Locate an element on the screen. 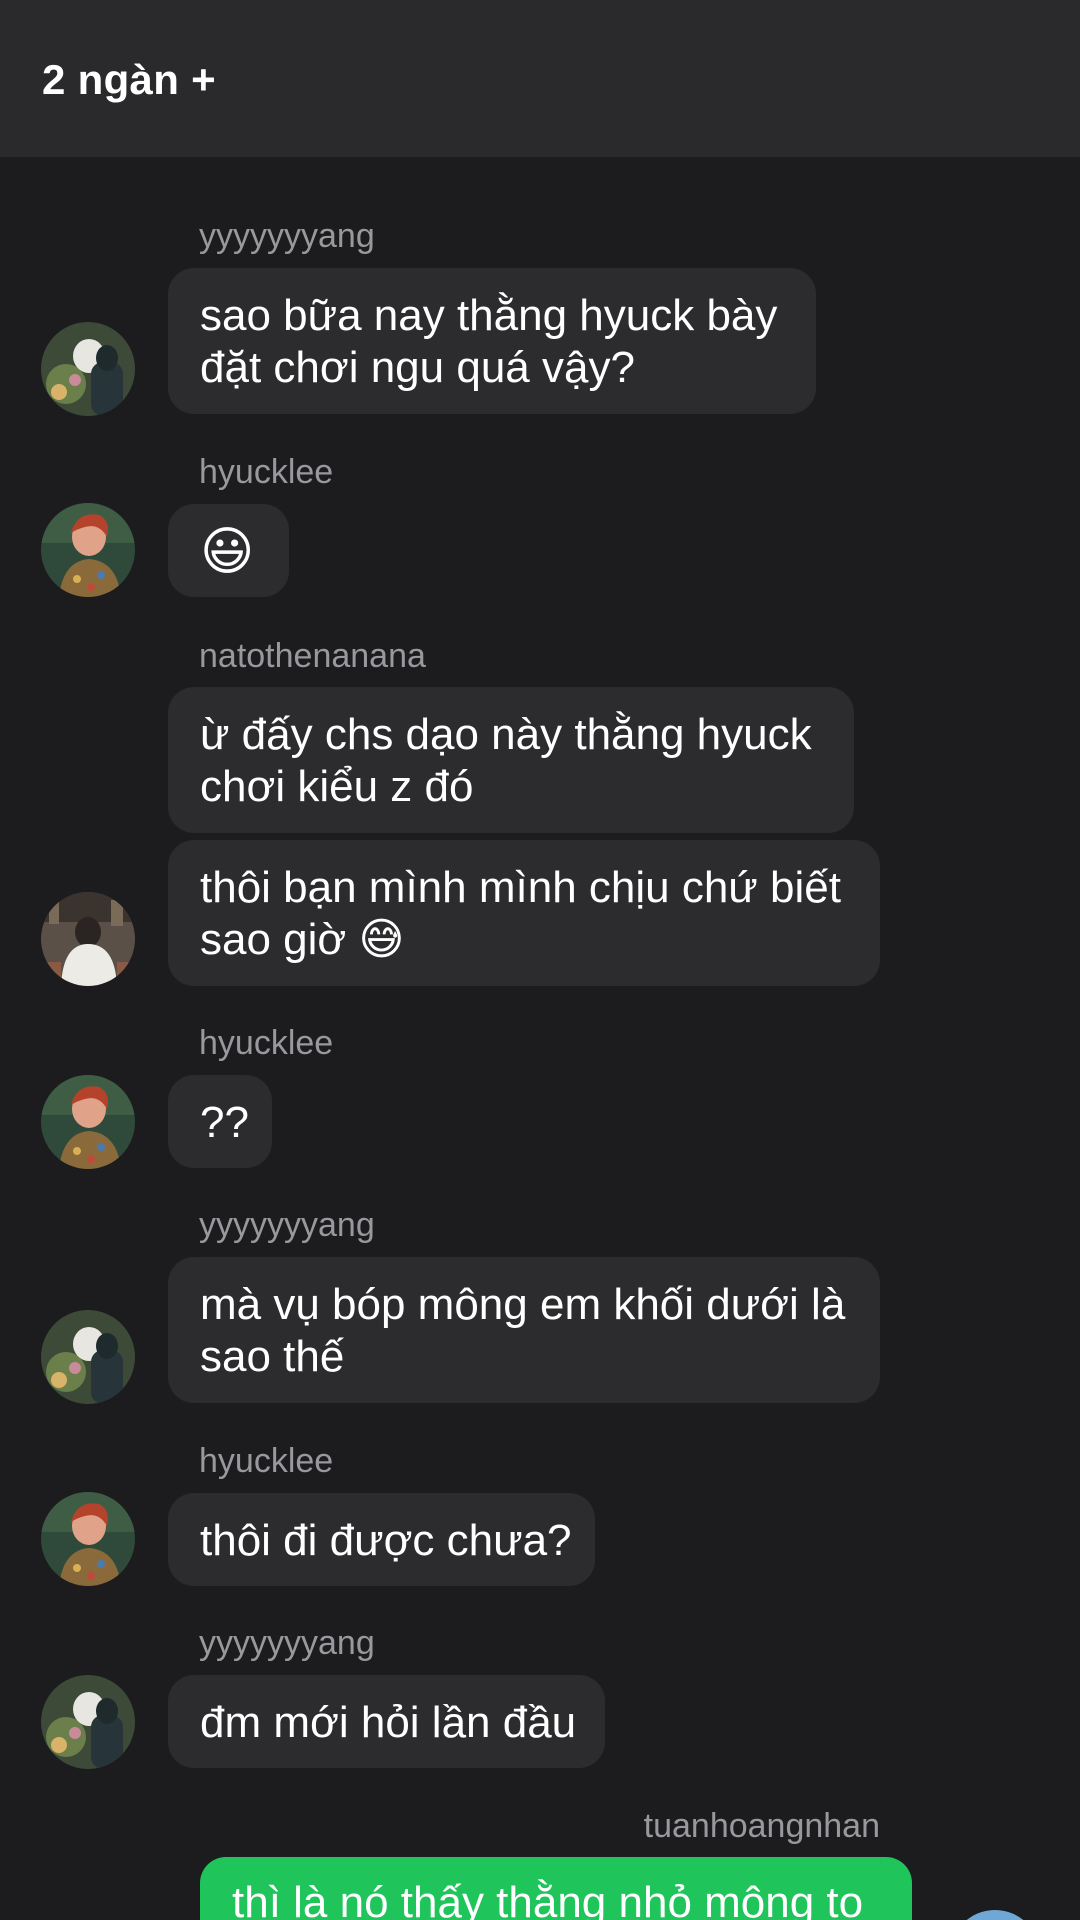 This screenshot has height=1920, width=1080. message-bubble: ?? is located at coordinates (220, 1121).